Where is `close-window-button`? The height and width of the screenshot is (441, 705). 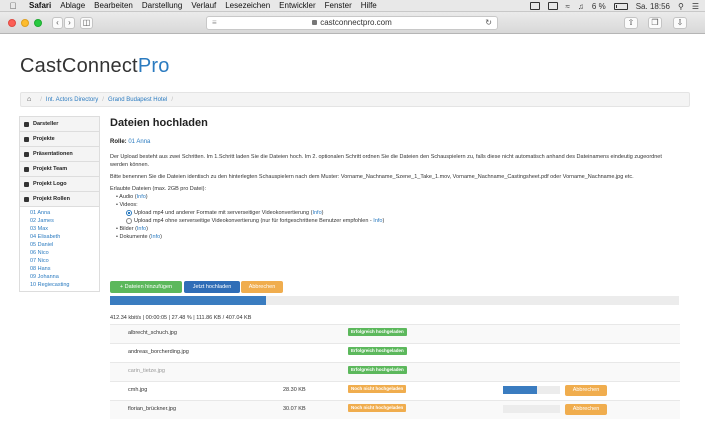
close-window-button is located at coordinates (12, 23).